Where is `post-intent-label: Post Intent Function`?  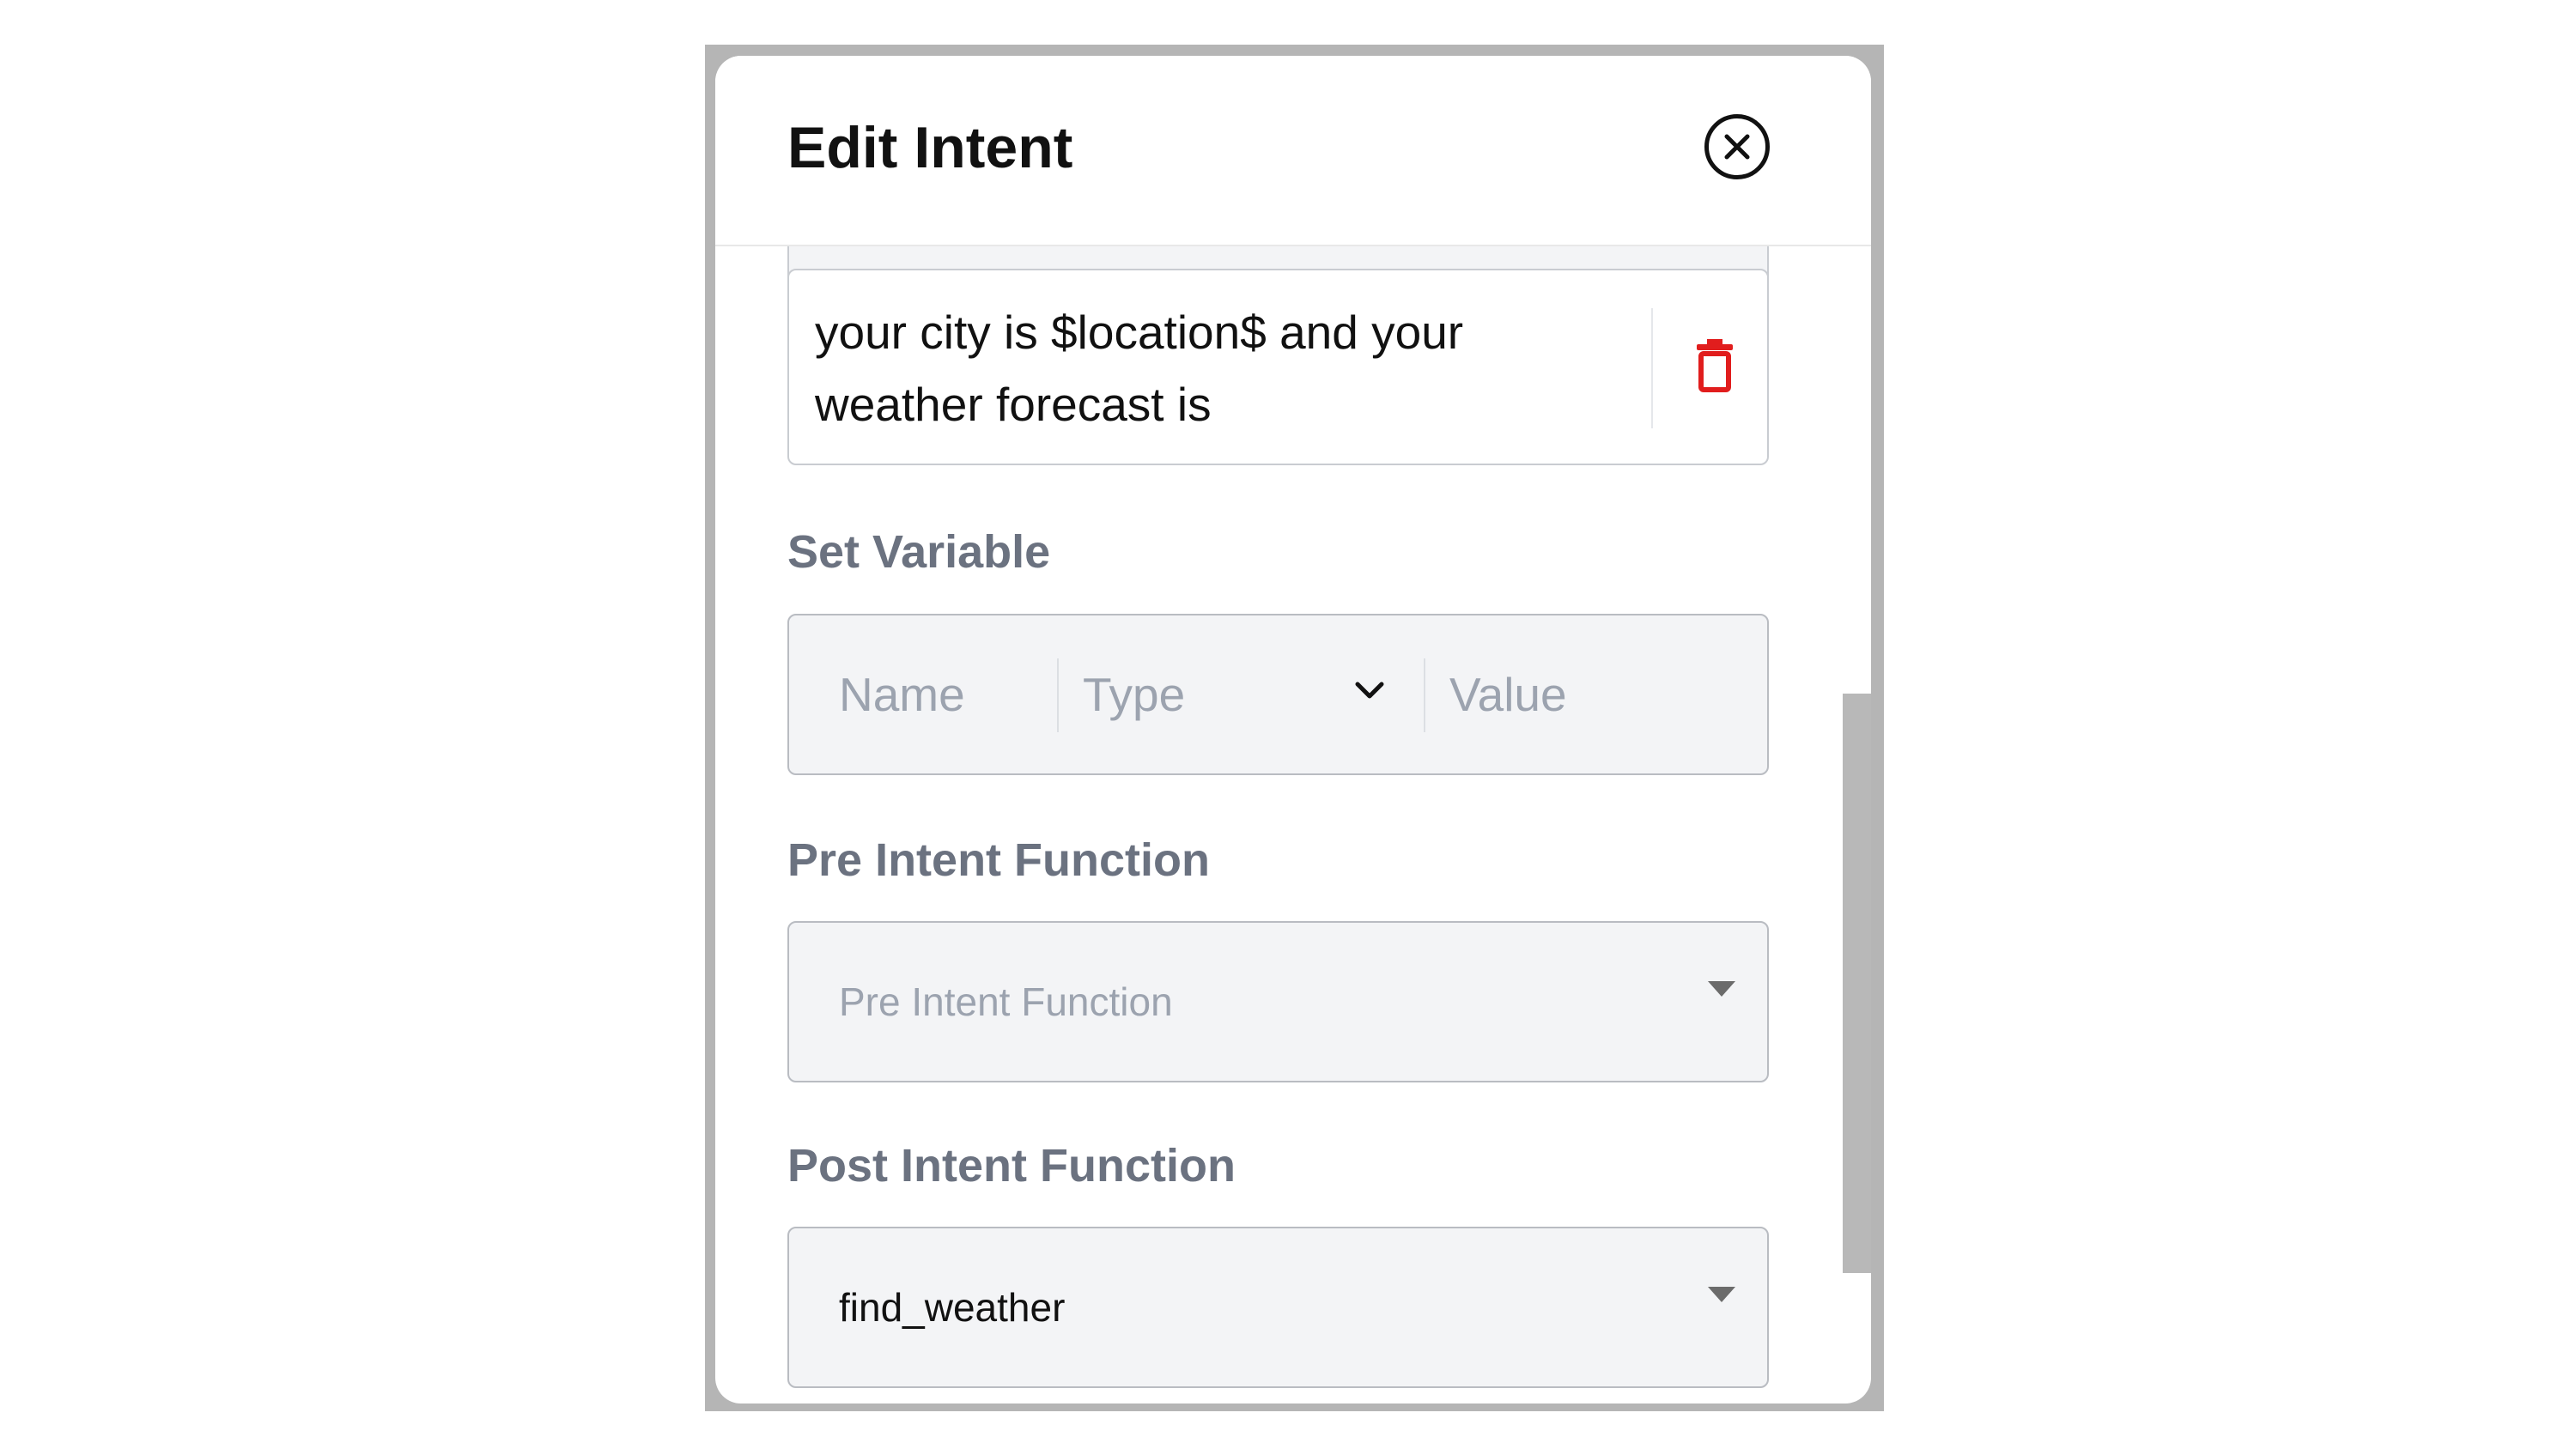 post-intent-label: Post Intent Function is located at coordinates (1012, 1165).